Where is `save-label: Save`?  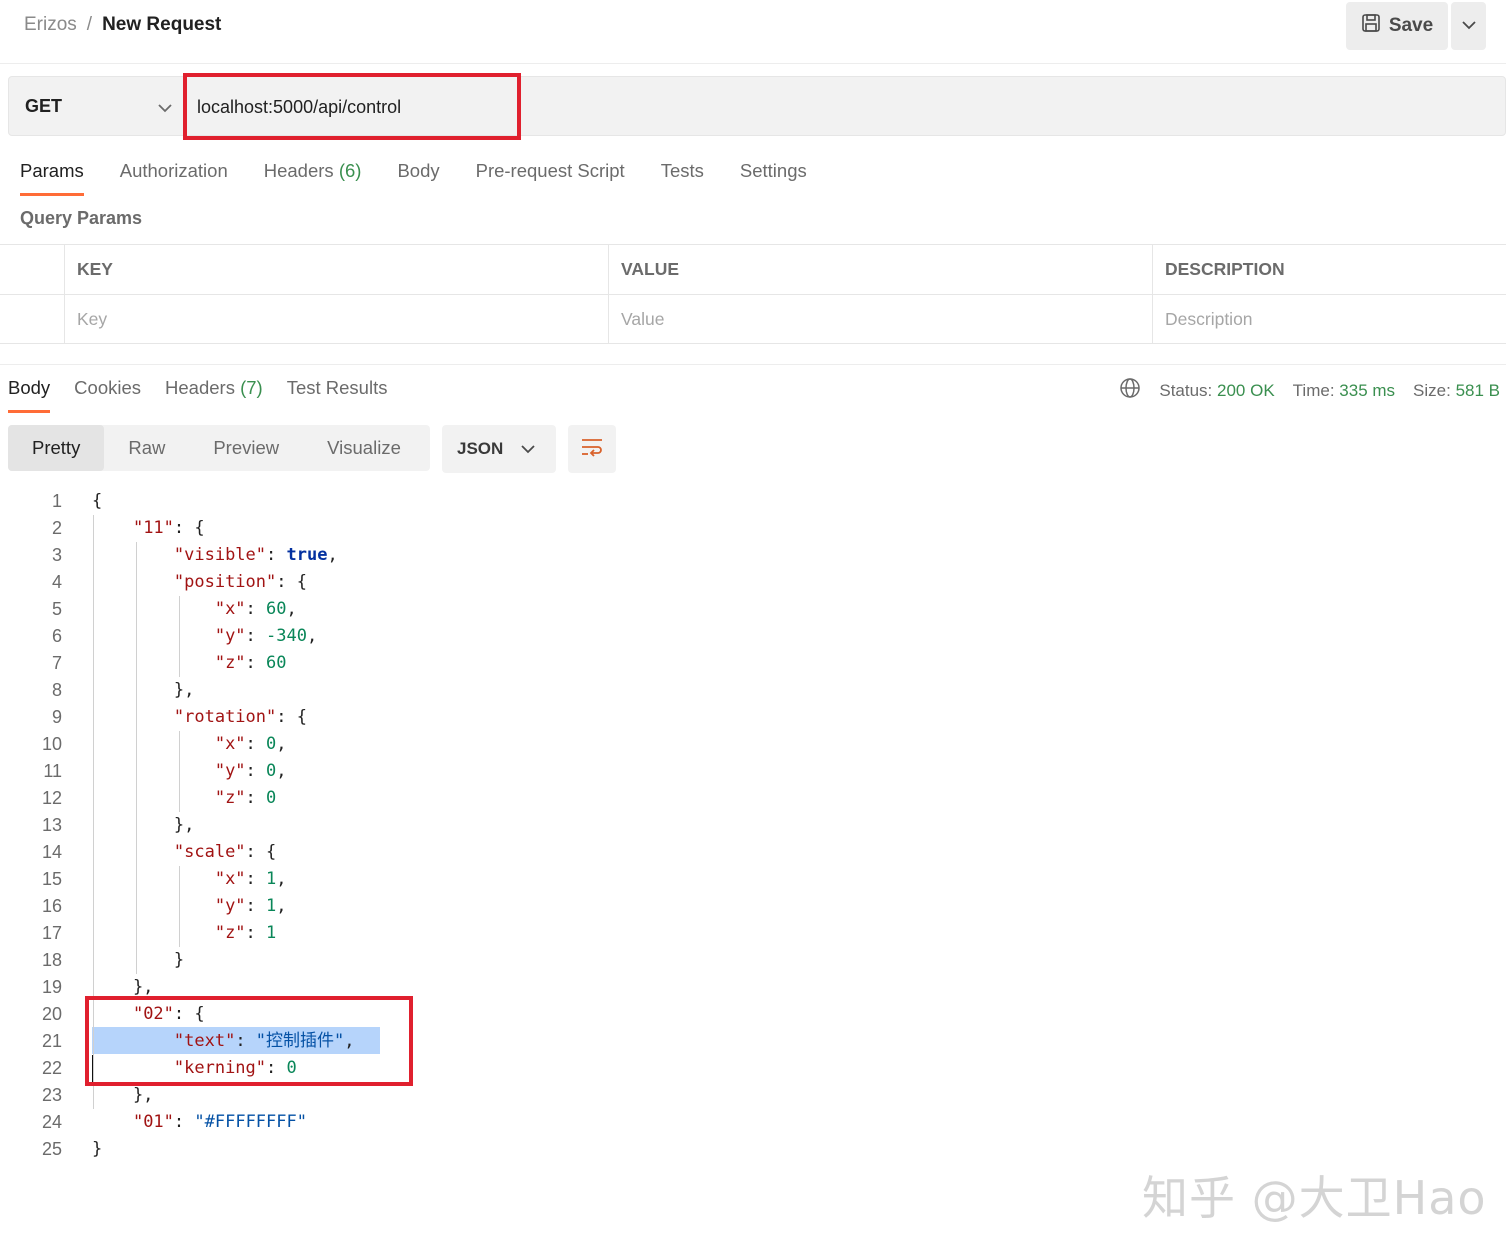 save-label: Save is located at coordinates (1411, 25).